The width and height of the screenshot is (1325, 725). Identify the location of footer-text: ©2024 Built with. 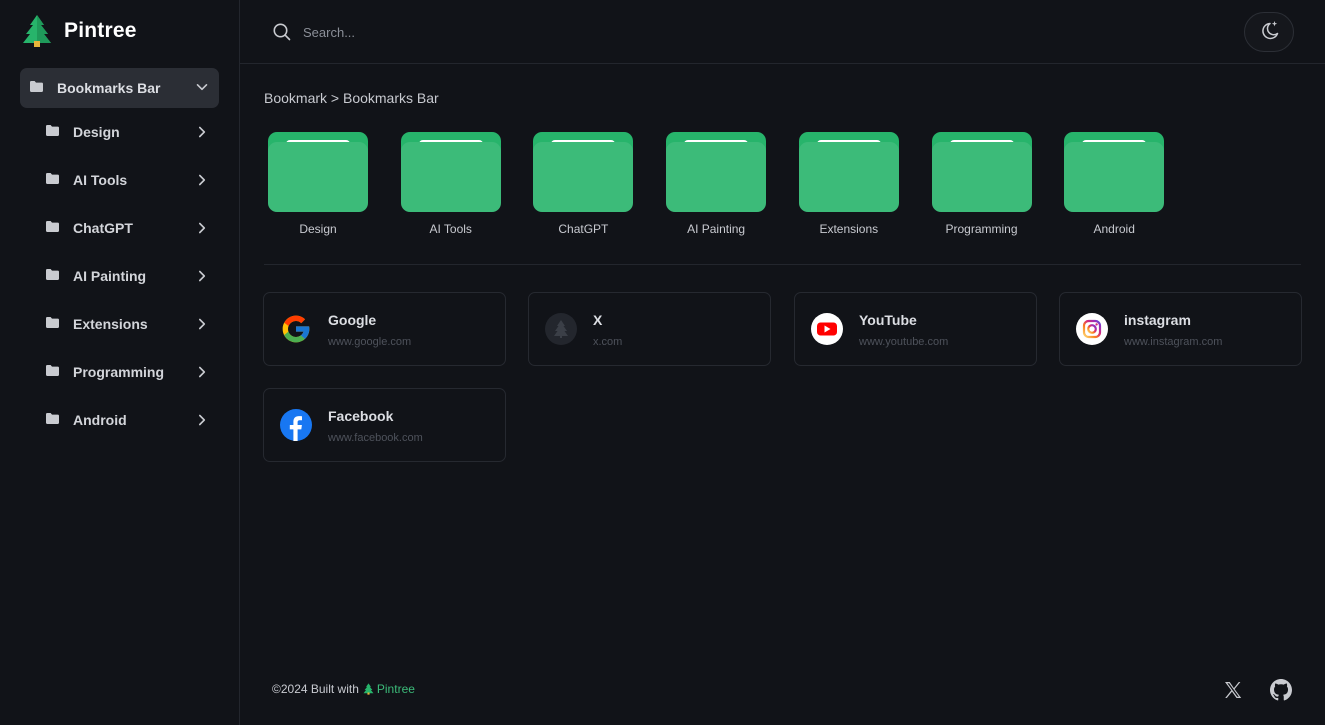
(315, 689).